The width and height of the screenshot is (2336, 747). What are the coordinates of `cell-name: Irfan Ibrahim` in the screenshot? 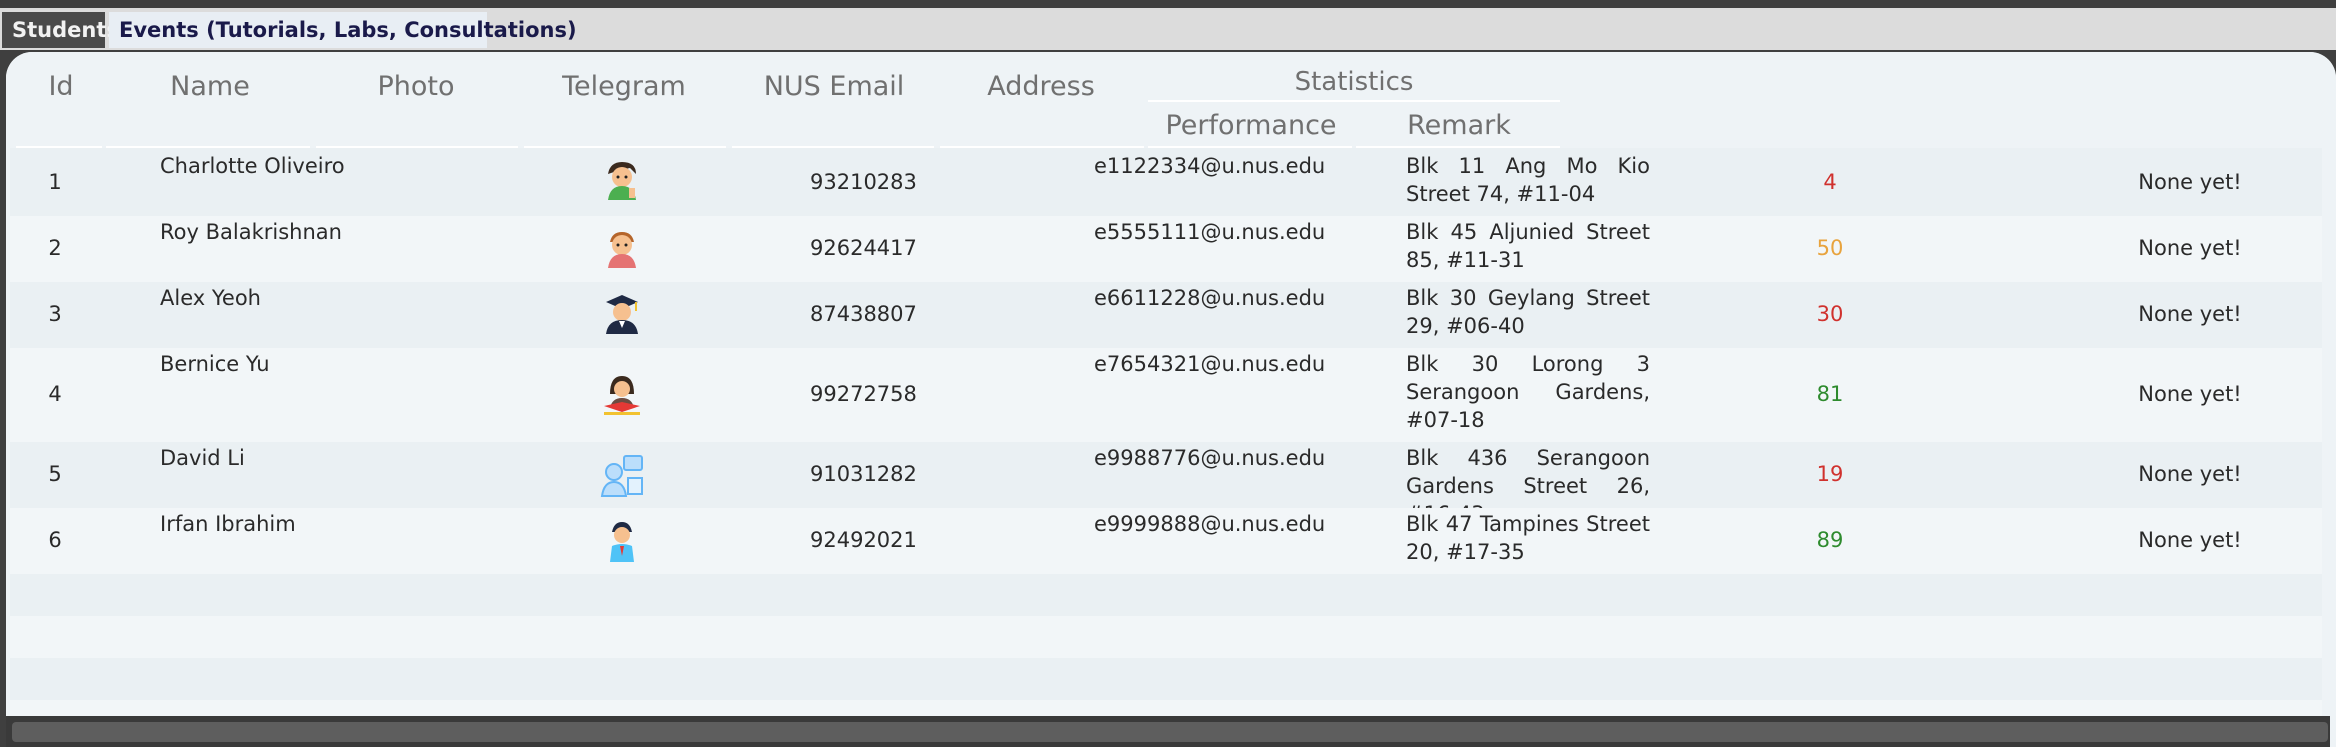 It's located at (228, 524).